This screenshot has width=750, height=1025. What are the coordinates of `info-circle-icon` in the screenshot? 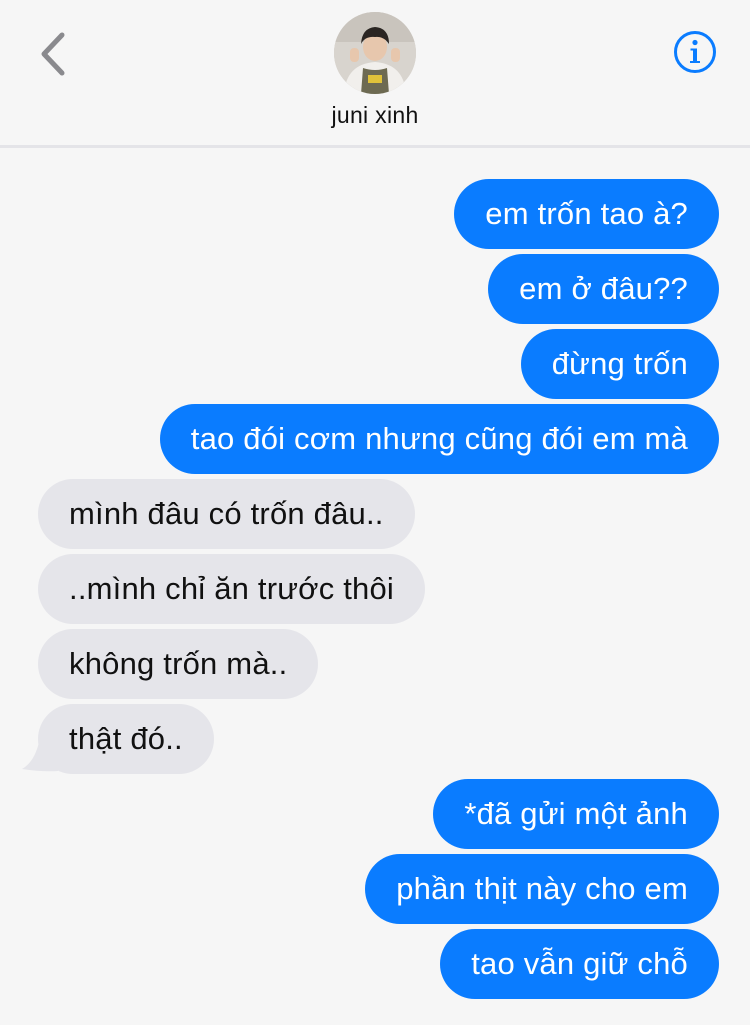 It's located at (695, 52).